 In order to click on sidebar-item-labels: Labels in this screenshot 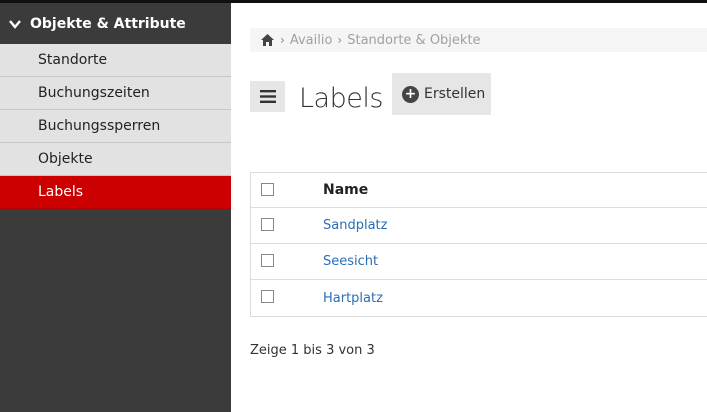, I will do `click(115, 192)`.